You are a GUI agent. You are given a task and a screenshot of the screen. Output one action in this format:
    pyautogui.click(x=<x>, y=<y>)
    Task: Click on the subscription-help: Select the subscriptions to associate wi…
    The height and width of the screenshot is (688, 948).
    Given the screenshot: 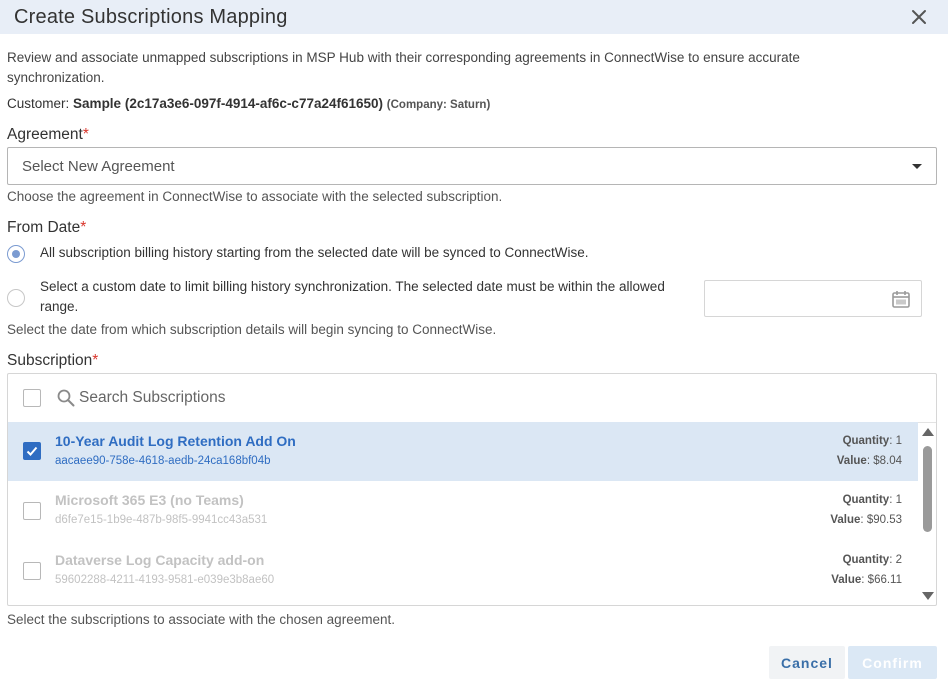 What is the action you would take?
    pyautogui.click(x=201, y=619)
    